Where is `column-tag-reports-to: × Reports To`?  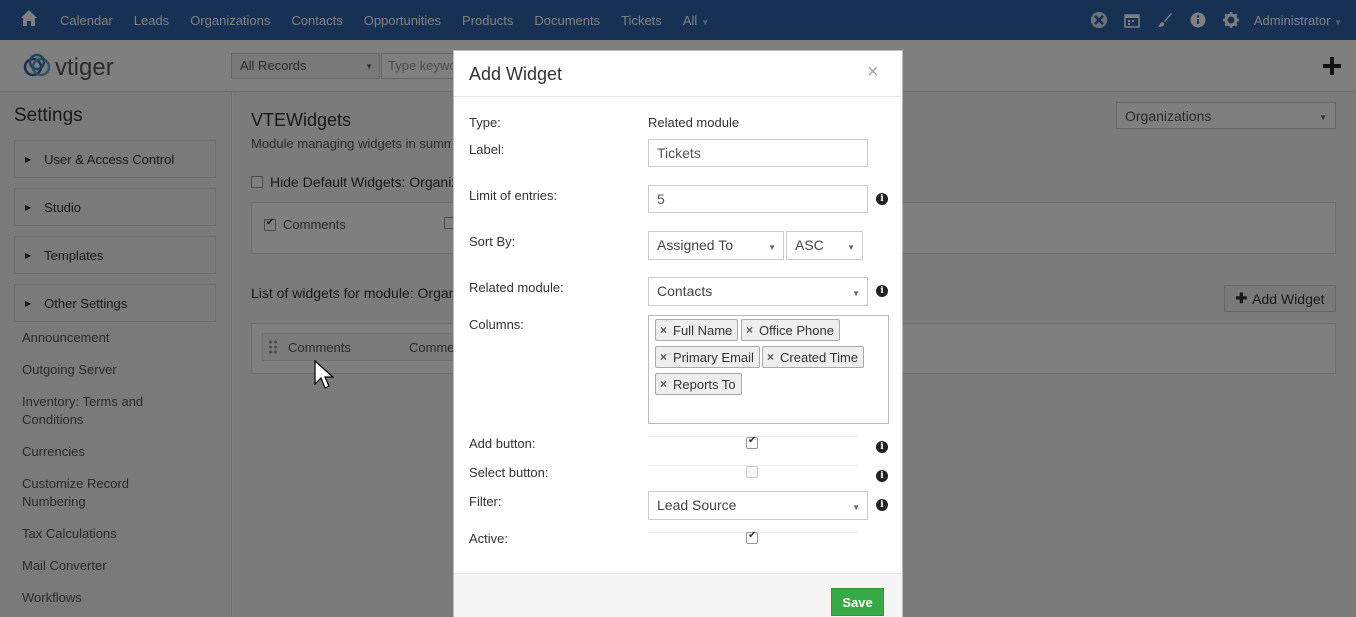
column-tag-reports-to: × Reports To is located at coordinates (698, 384).